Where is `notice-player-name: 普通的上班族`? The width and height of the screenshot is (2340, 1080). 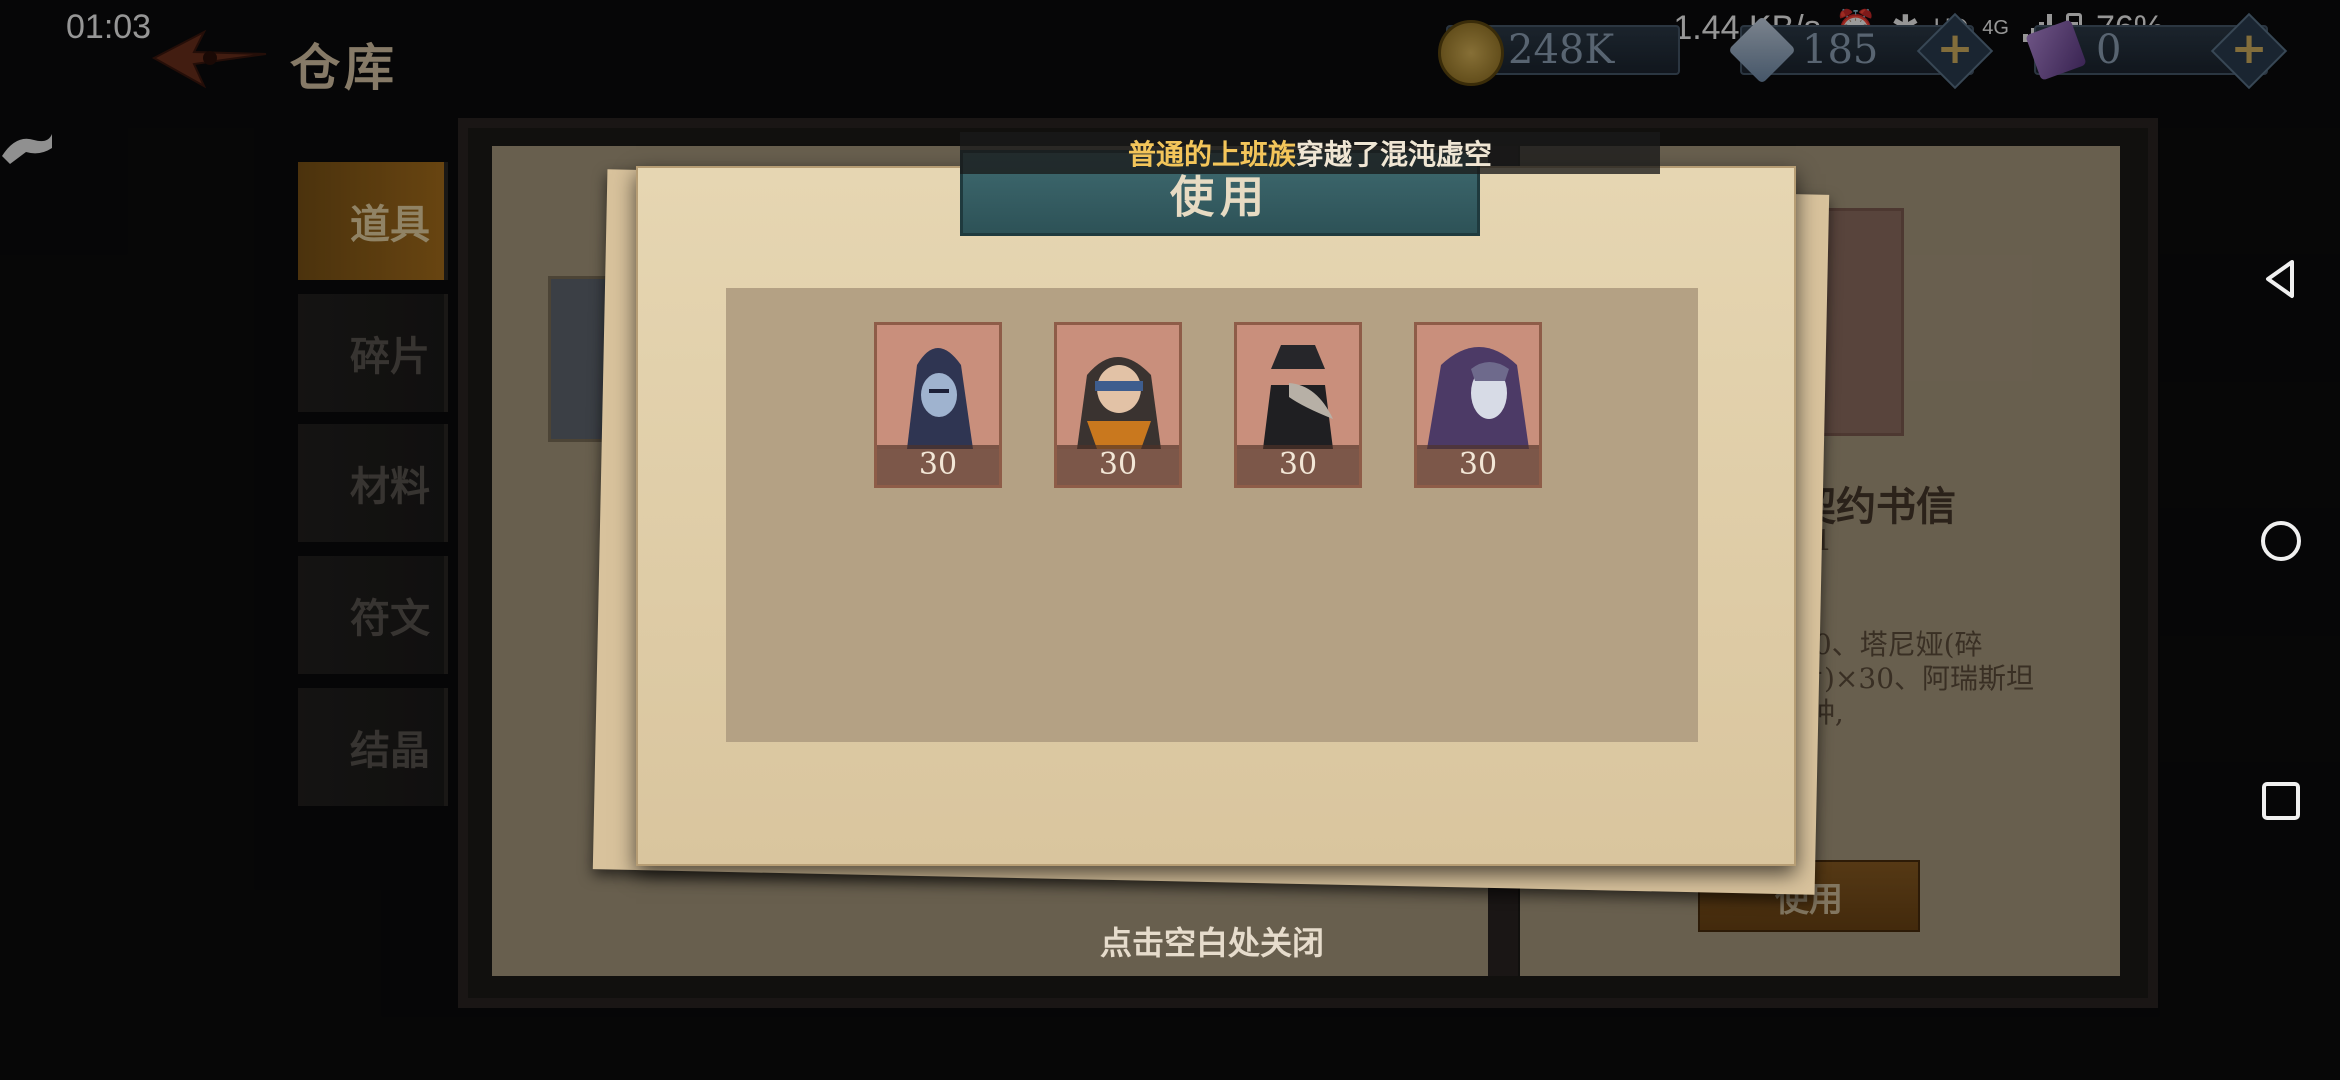
notice-player-name: 普通的上班族 is located at coordinates (1211, 154).